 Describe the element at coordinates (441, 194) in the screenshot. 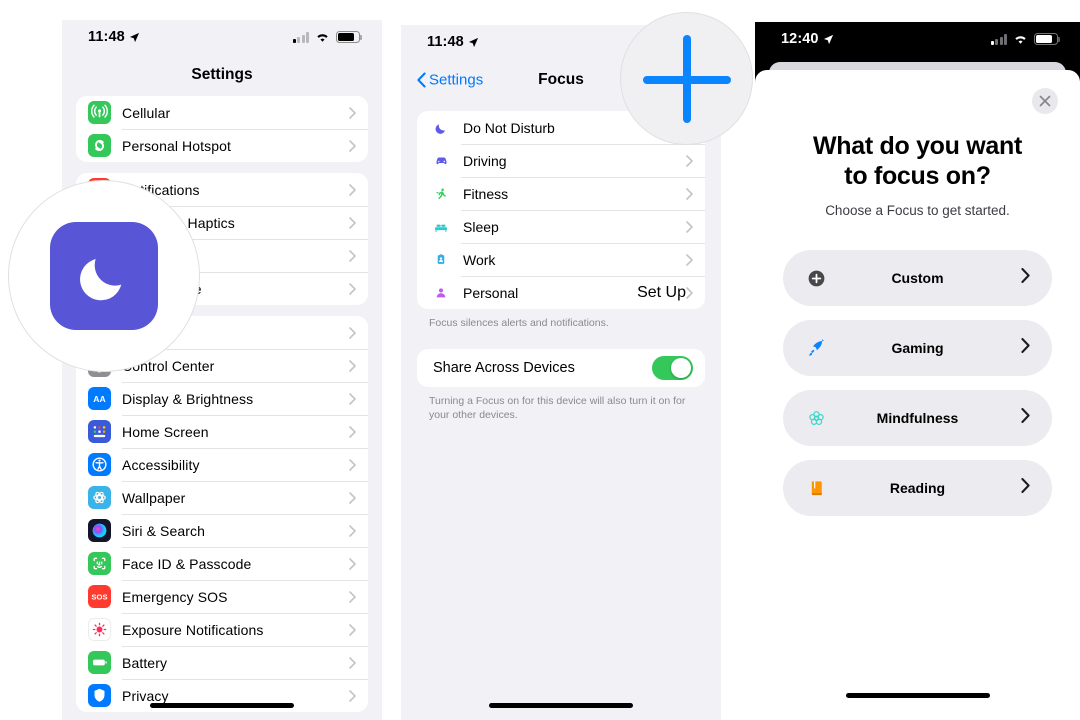

I see `running-icon` at that location.